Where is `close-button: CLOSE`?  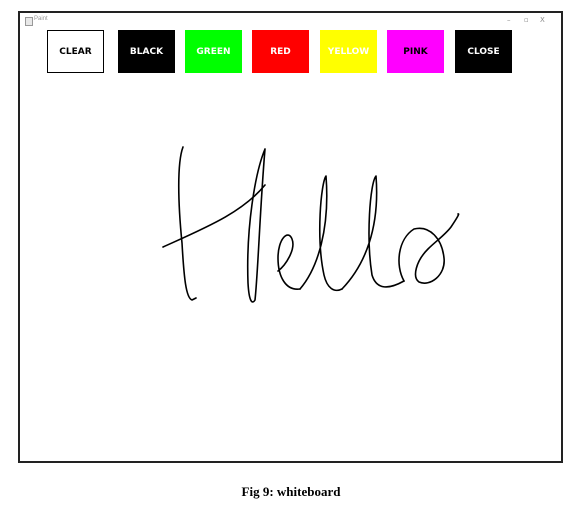
close-button: CLOSE is located at coordinates (483, 51).